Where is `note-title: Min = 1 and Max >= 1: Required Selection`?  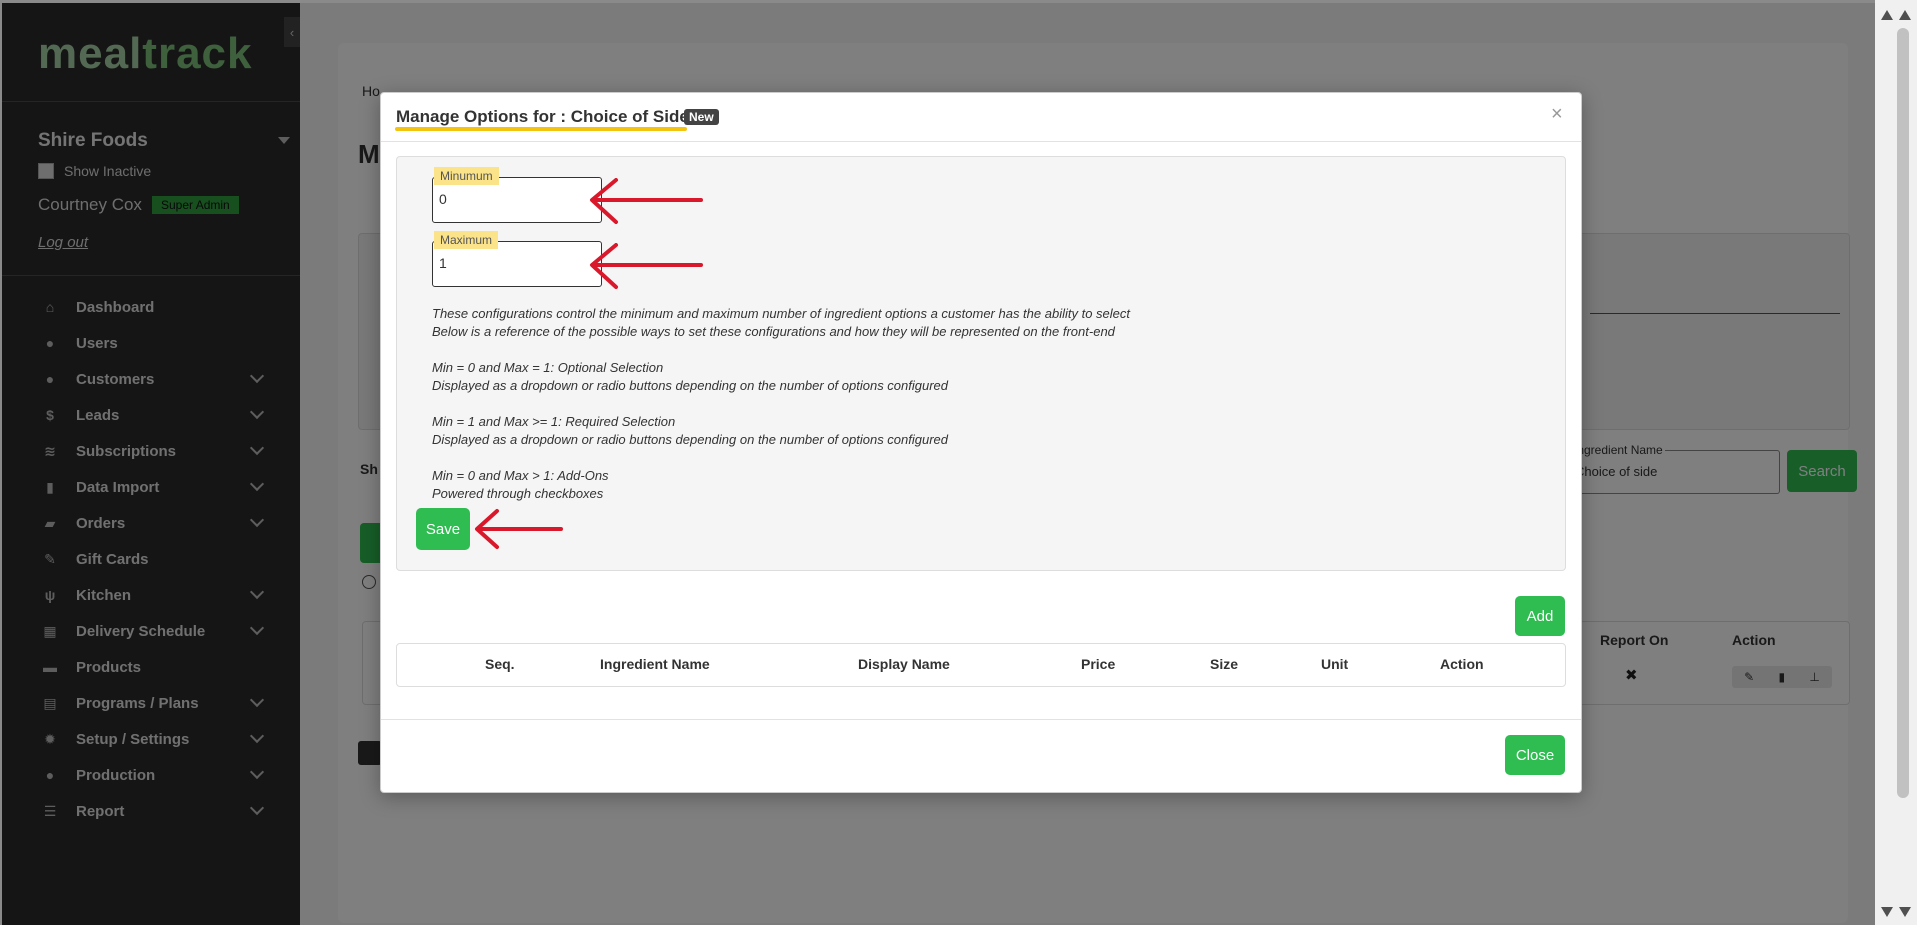
note-title: Min = 1 and Max >= 1: Required Selection is located at coordinates (554, 421).